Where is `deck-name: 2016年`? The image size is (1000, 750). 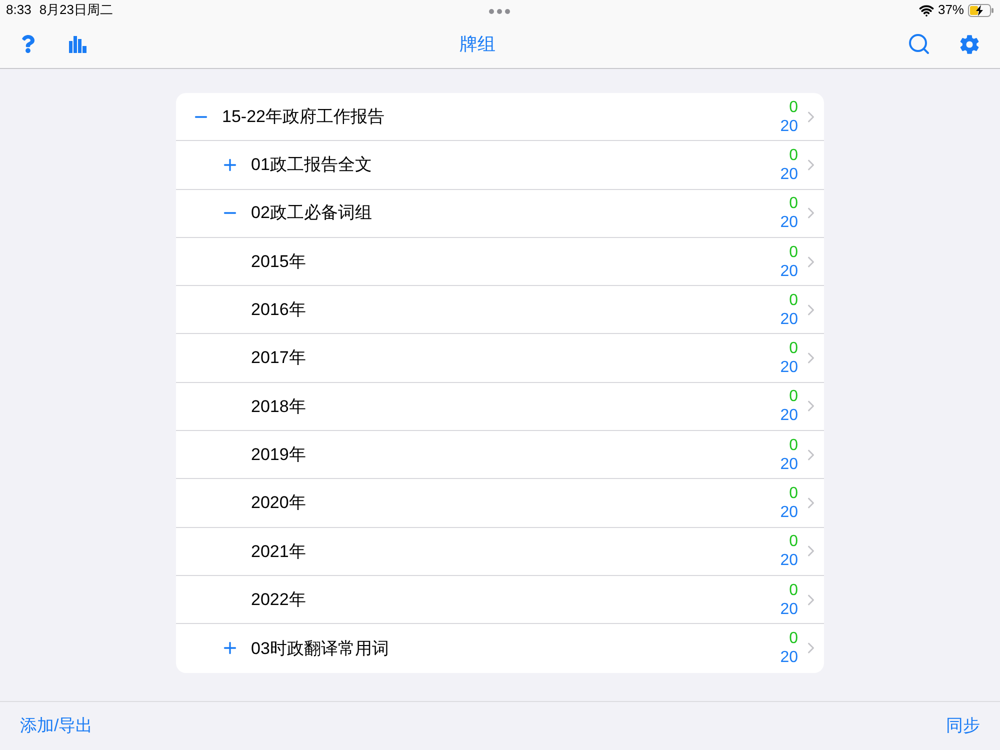
deck-name: 2016年 is located at coordinates (279, 310).